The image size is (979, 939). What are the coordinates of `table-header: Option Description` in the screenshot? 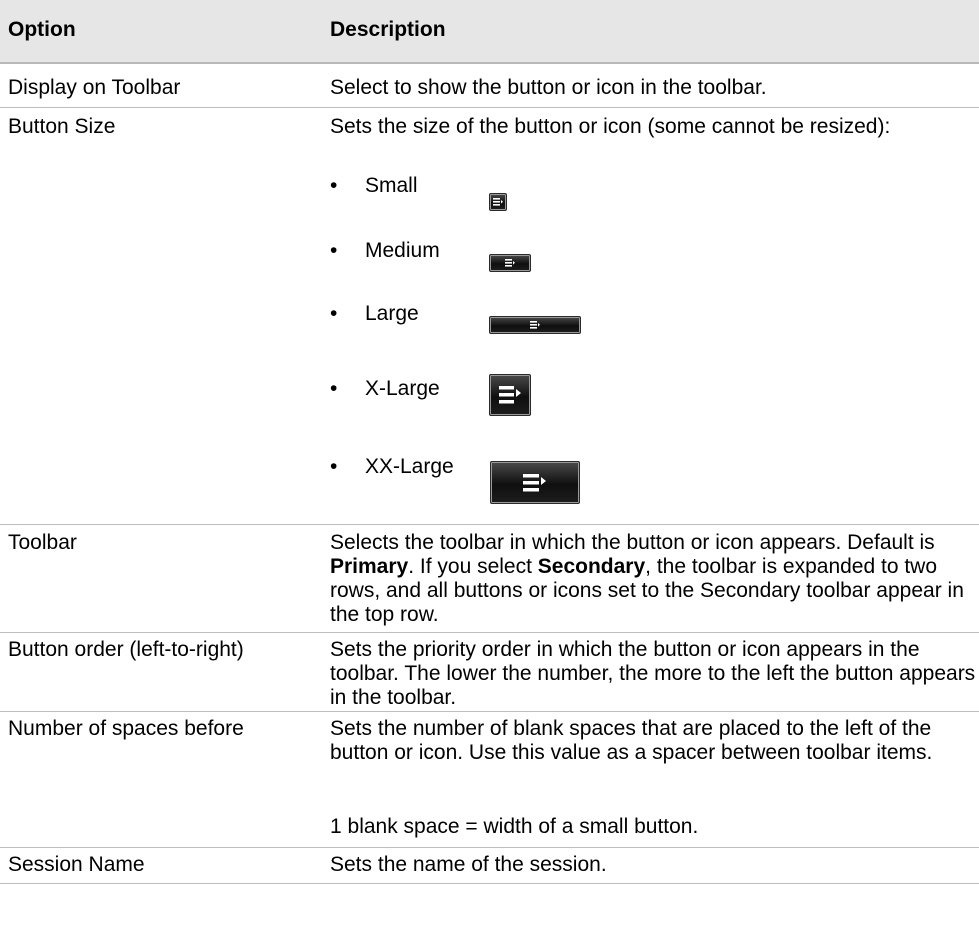 It's located at (489, 32).